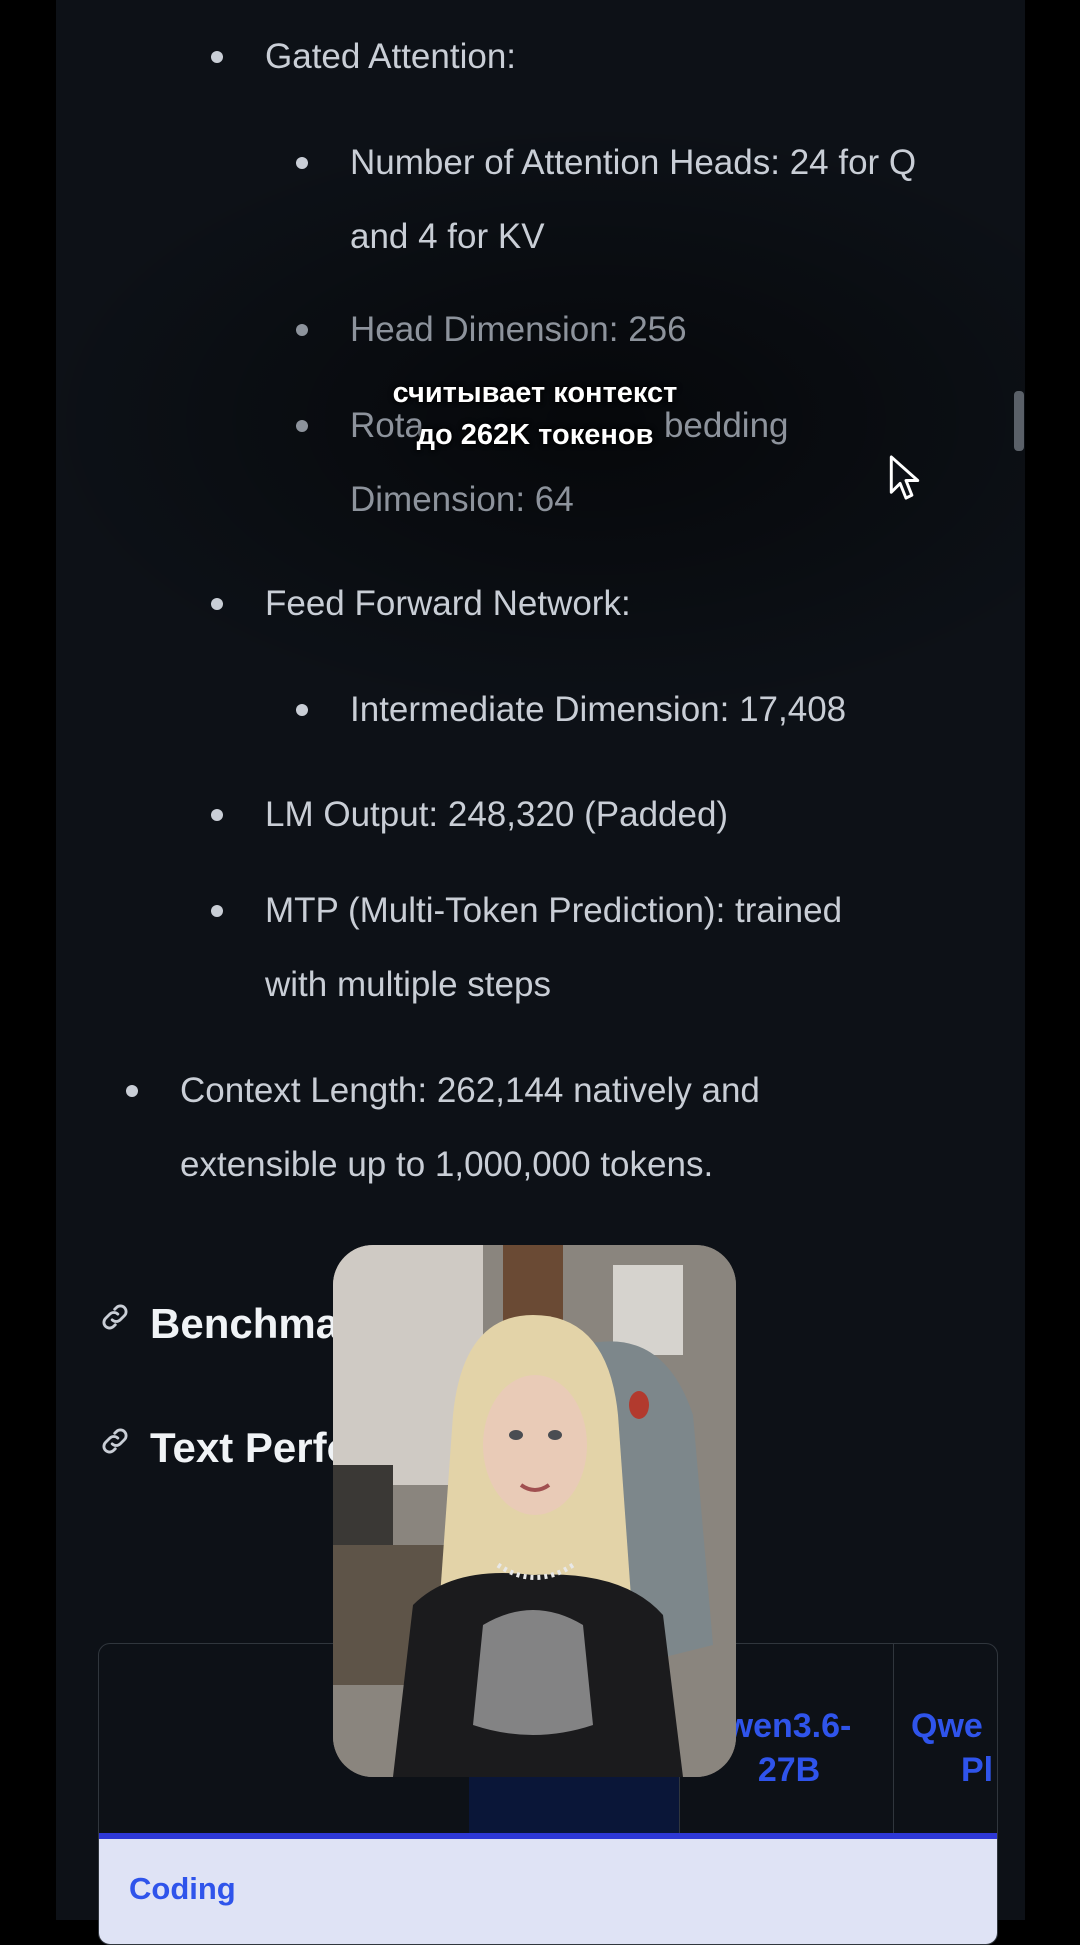 This screenshot has width=1080, height=1945. I want to click on scrollbar-thumb, so click(1019, 421).